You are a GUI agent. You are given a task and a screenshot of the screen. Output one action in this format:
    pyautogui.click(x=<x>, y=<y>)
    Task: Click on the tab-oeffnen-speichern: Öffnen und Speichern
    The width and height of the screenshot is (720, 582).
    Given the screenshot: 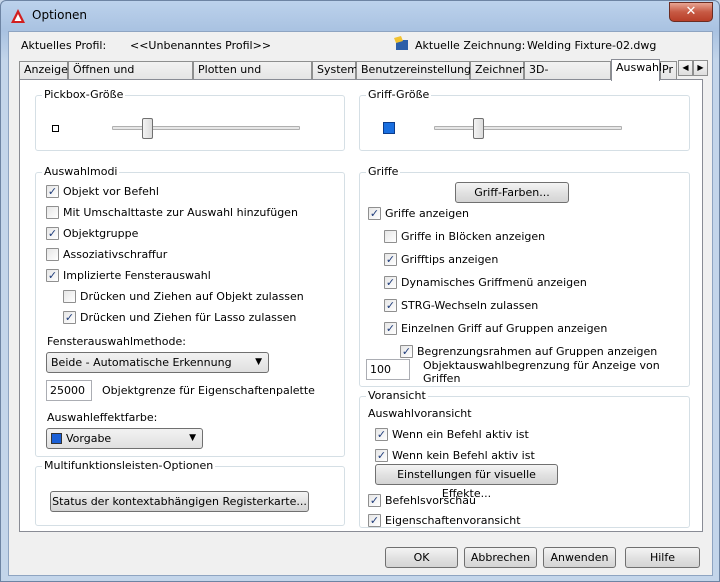 What is the action you would take?
    pyautogui.click(x=130, y=76)
    